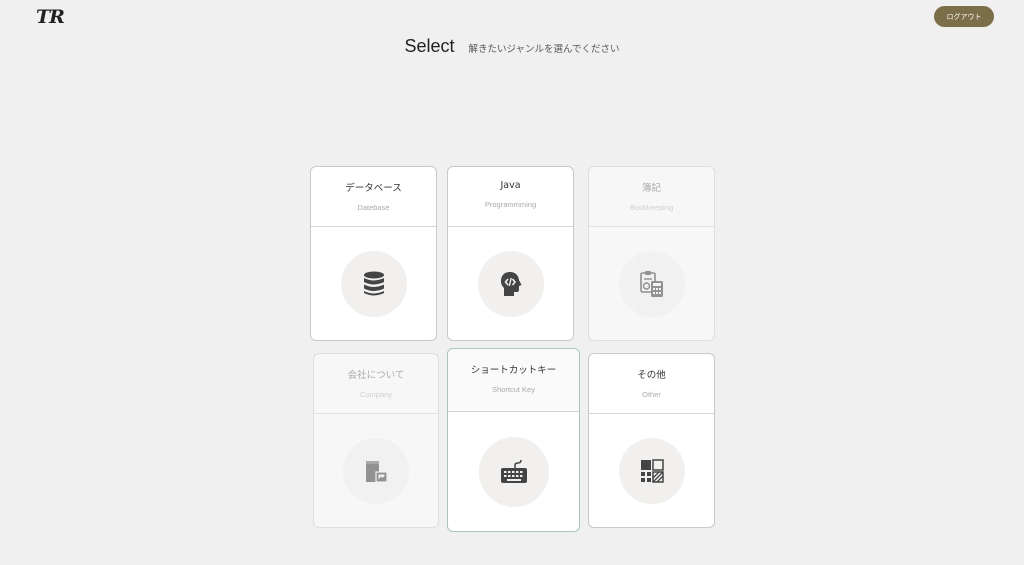 This screenshot has width=1024, height=565. What do you see at coordinates (651, 375) in the screenshot?
I see `genre-name: その他` at bounding box center [651, 375].